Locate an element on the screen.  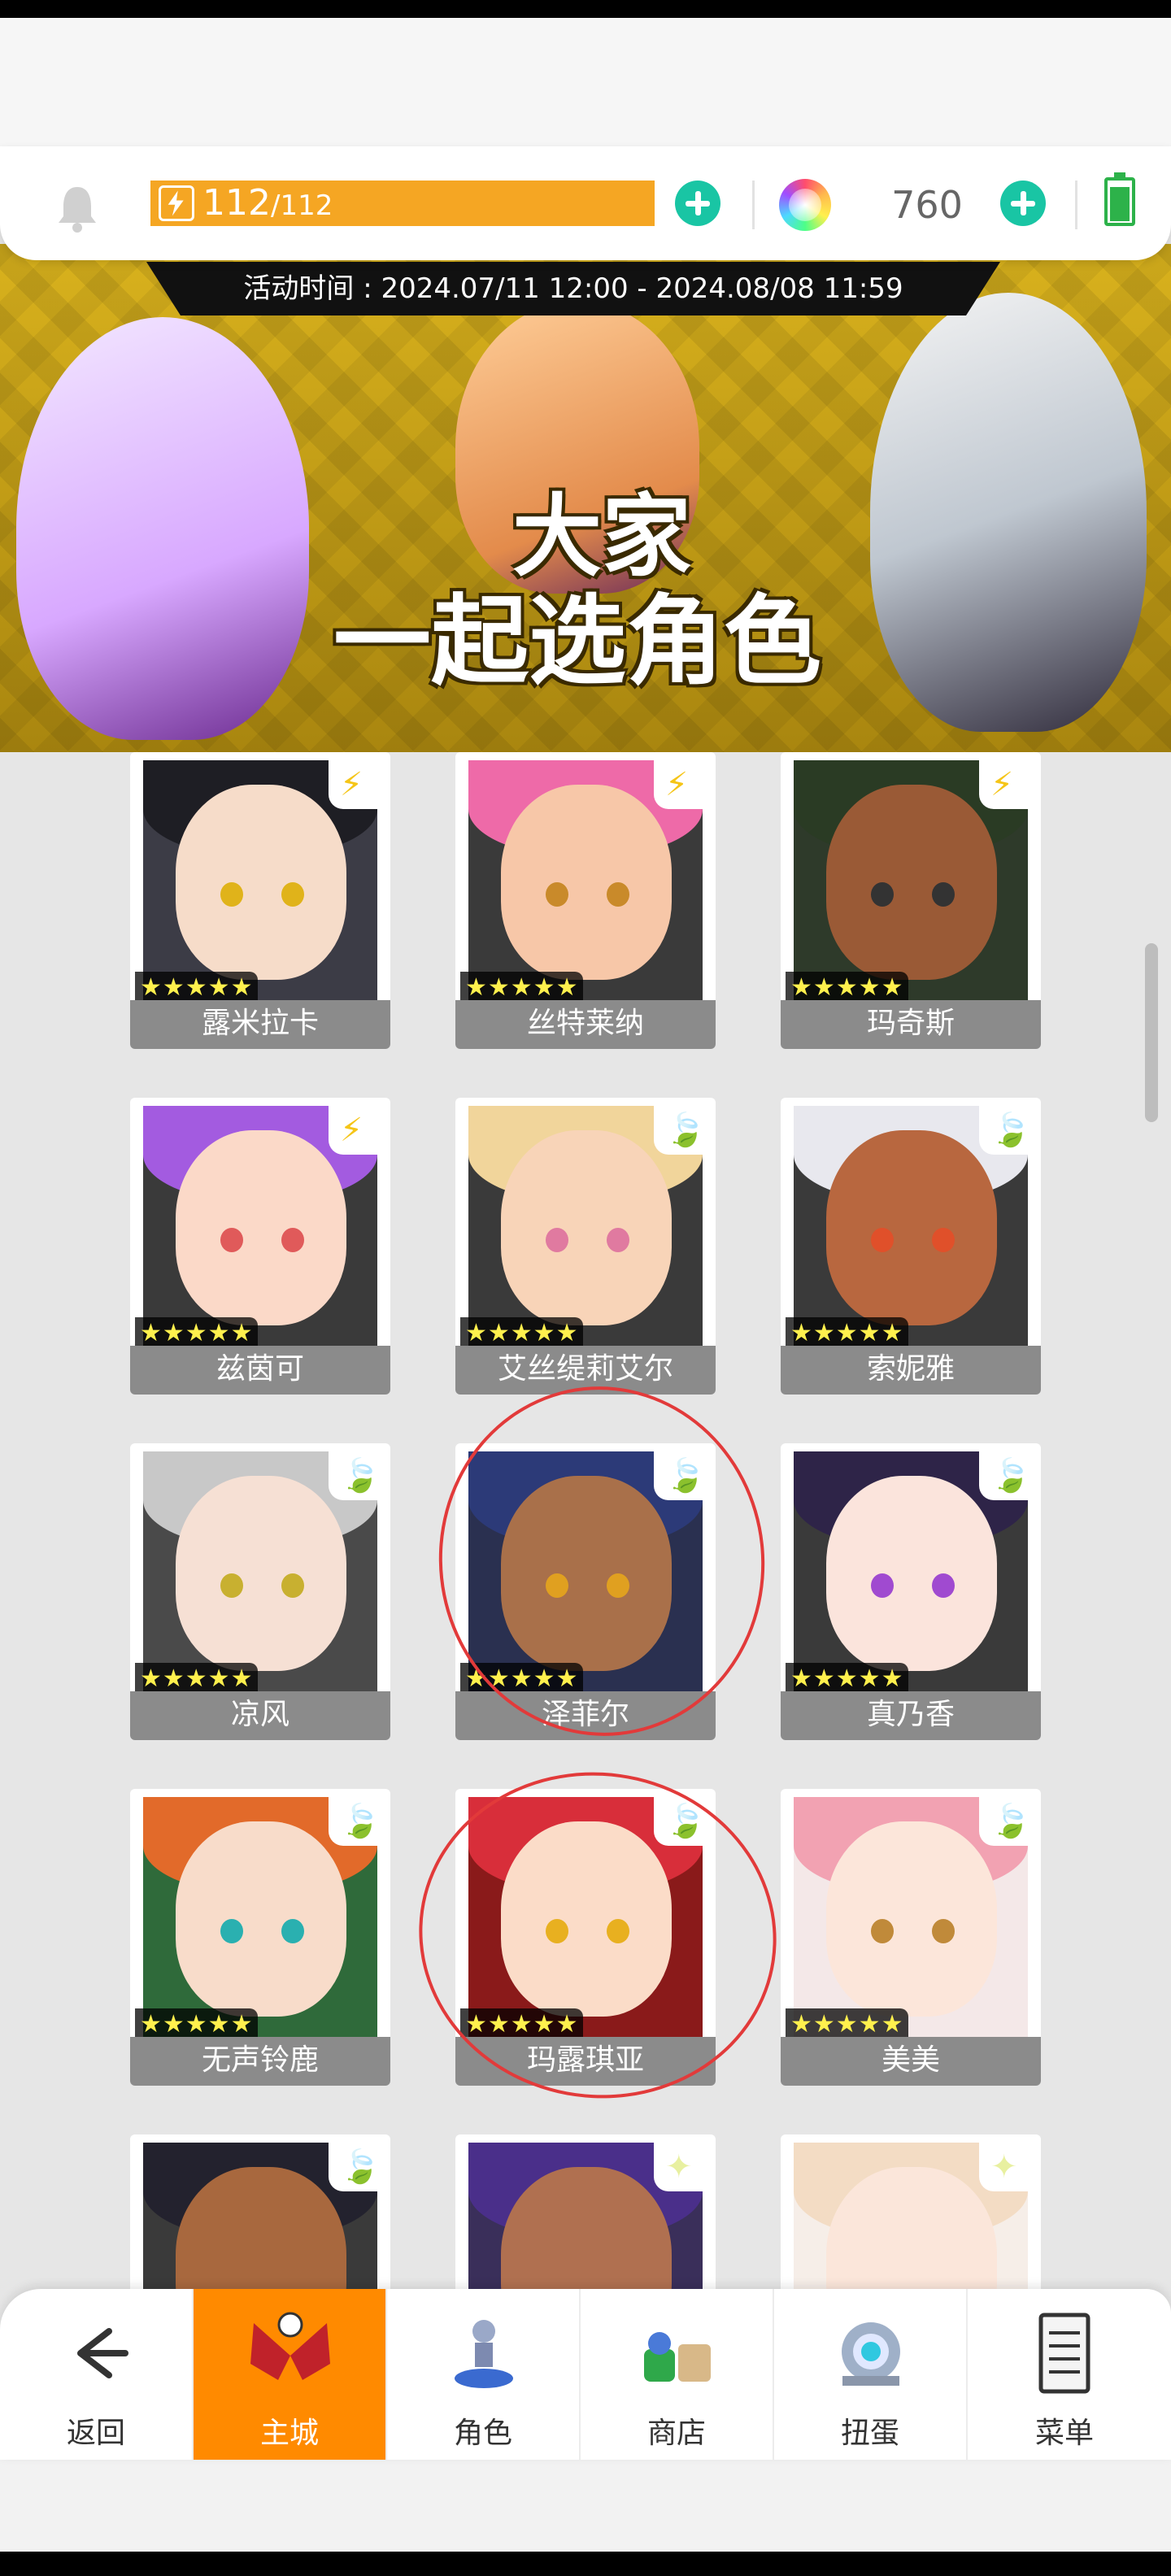
character-card: 🍃 ★★★★★ 真乃香 is located at coordinates (911, 1592).